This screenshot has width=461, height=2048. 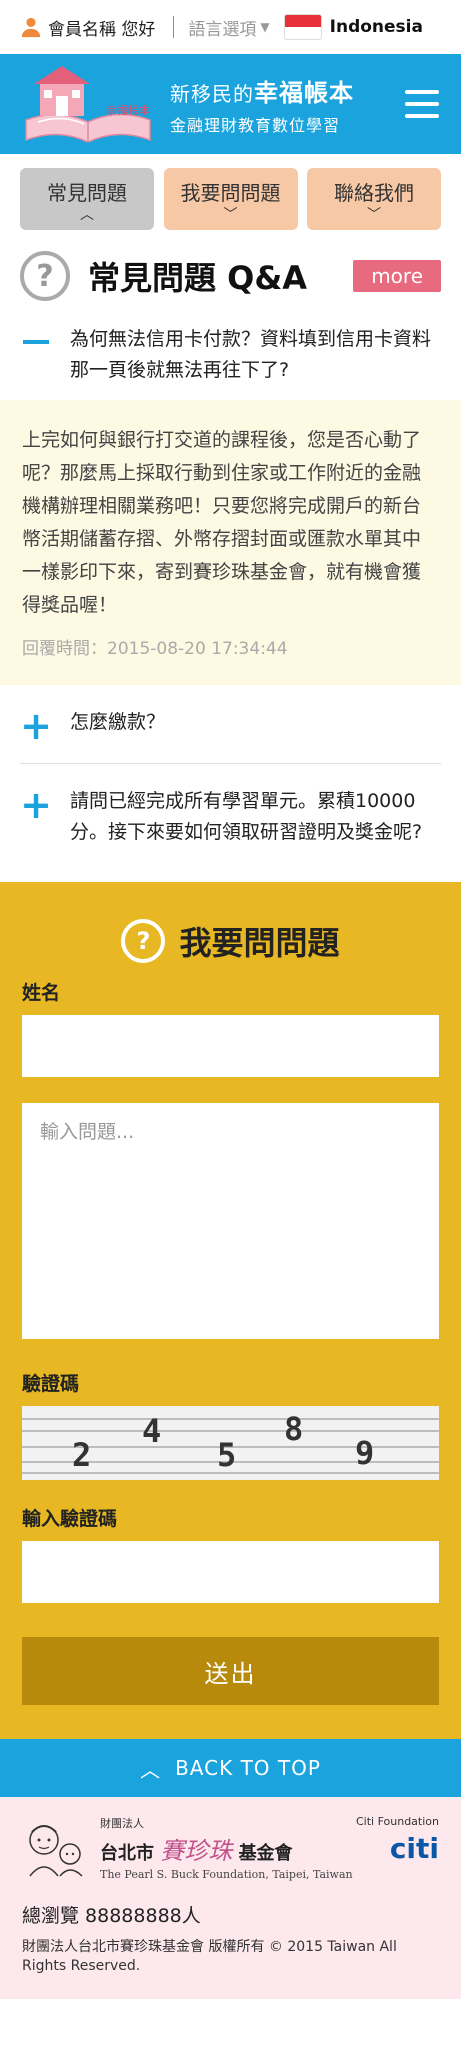 I want to click on question-field, so click(x=230, y=1221).